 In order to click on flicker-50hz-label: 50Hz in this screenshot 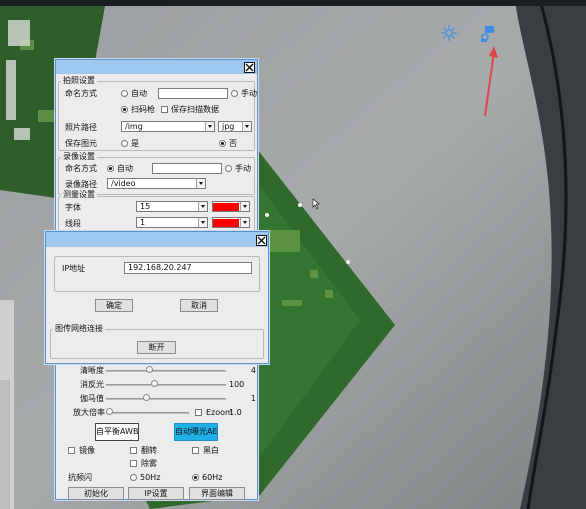, I will do `click(150, 477)`.